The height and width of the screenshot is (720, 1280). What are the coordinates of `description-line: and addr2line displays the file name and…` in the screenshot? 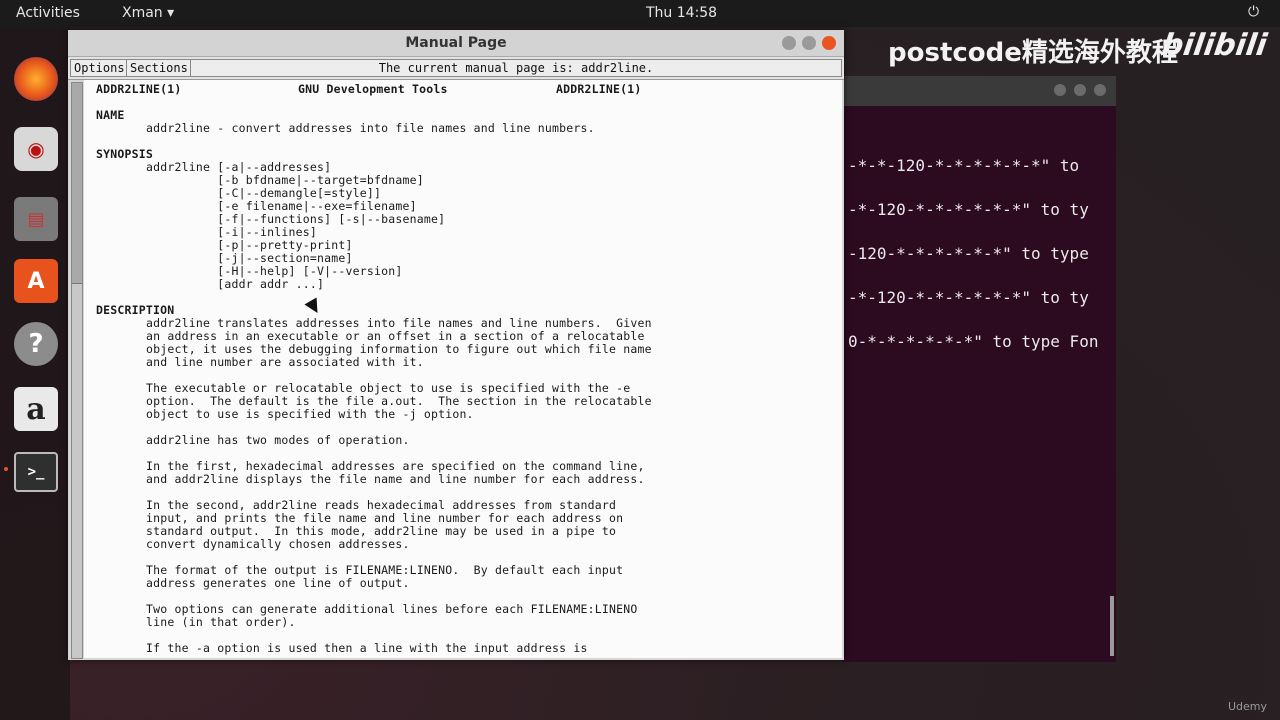 It's located at (395, 479).